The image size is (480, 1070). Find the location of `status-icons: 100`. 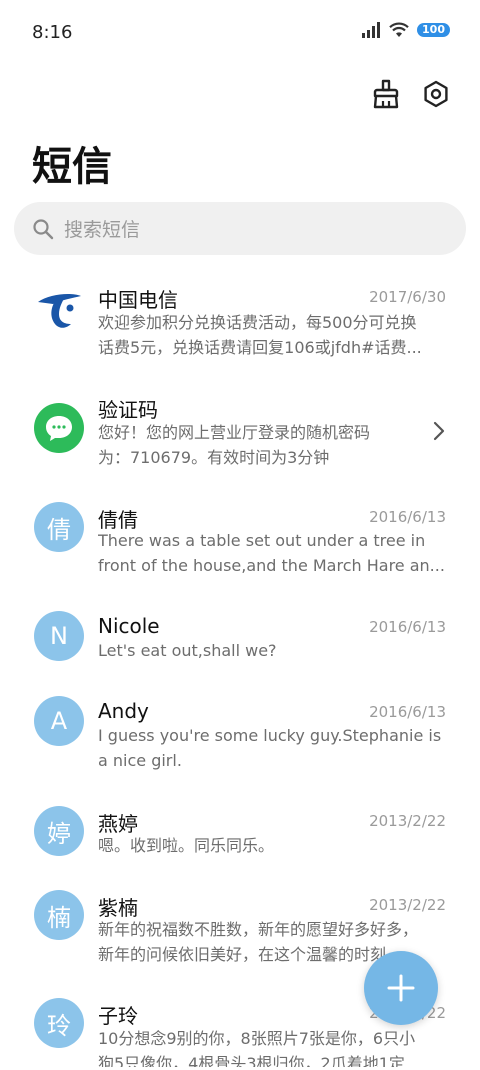

status-icons: 100 is located at coordinates (405, 30).